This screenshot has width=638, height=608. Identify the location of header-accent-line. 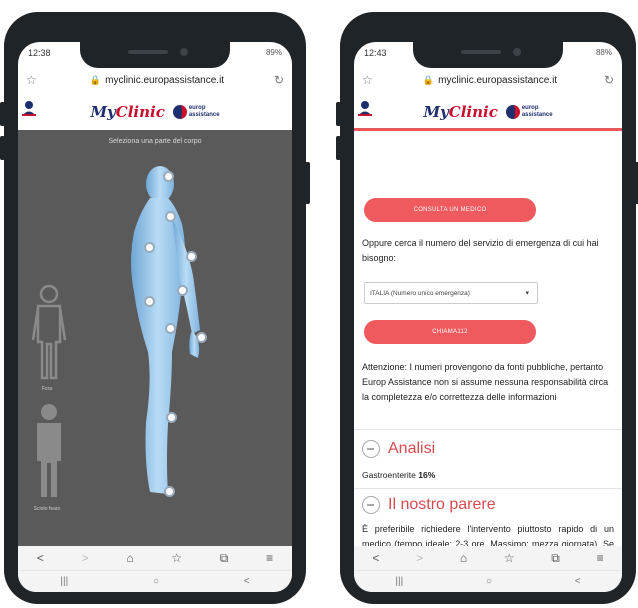
(488, 129).